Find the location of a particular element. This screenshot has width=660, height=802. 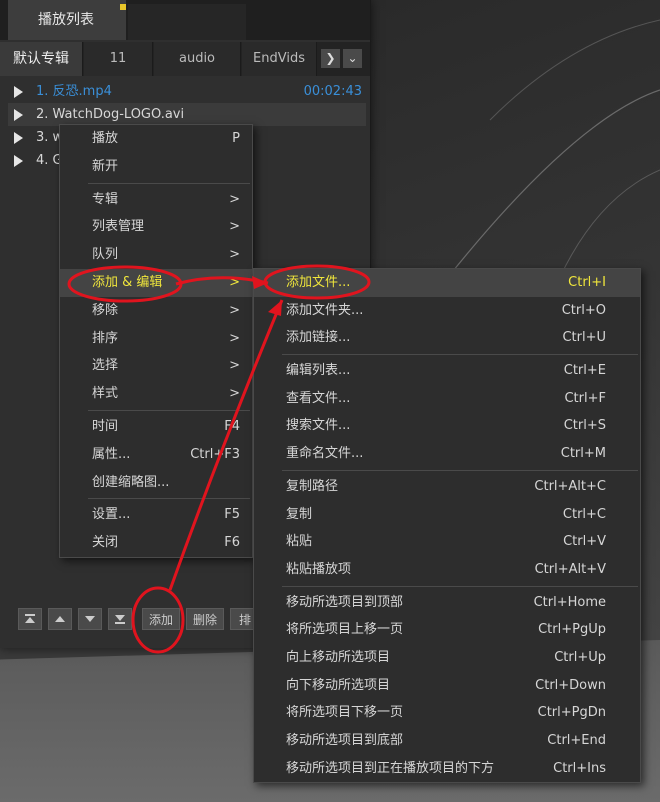

menu-item: 时间 F4 is located at coordinates (156, 427).